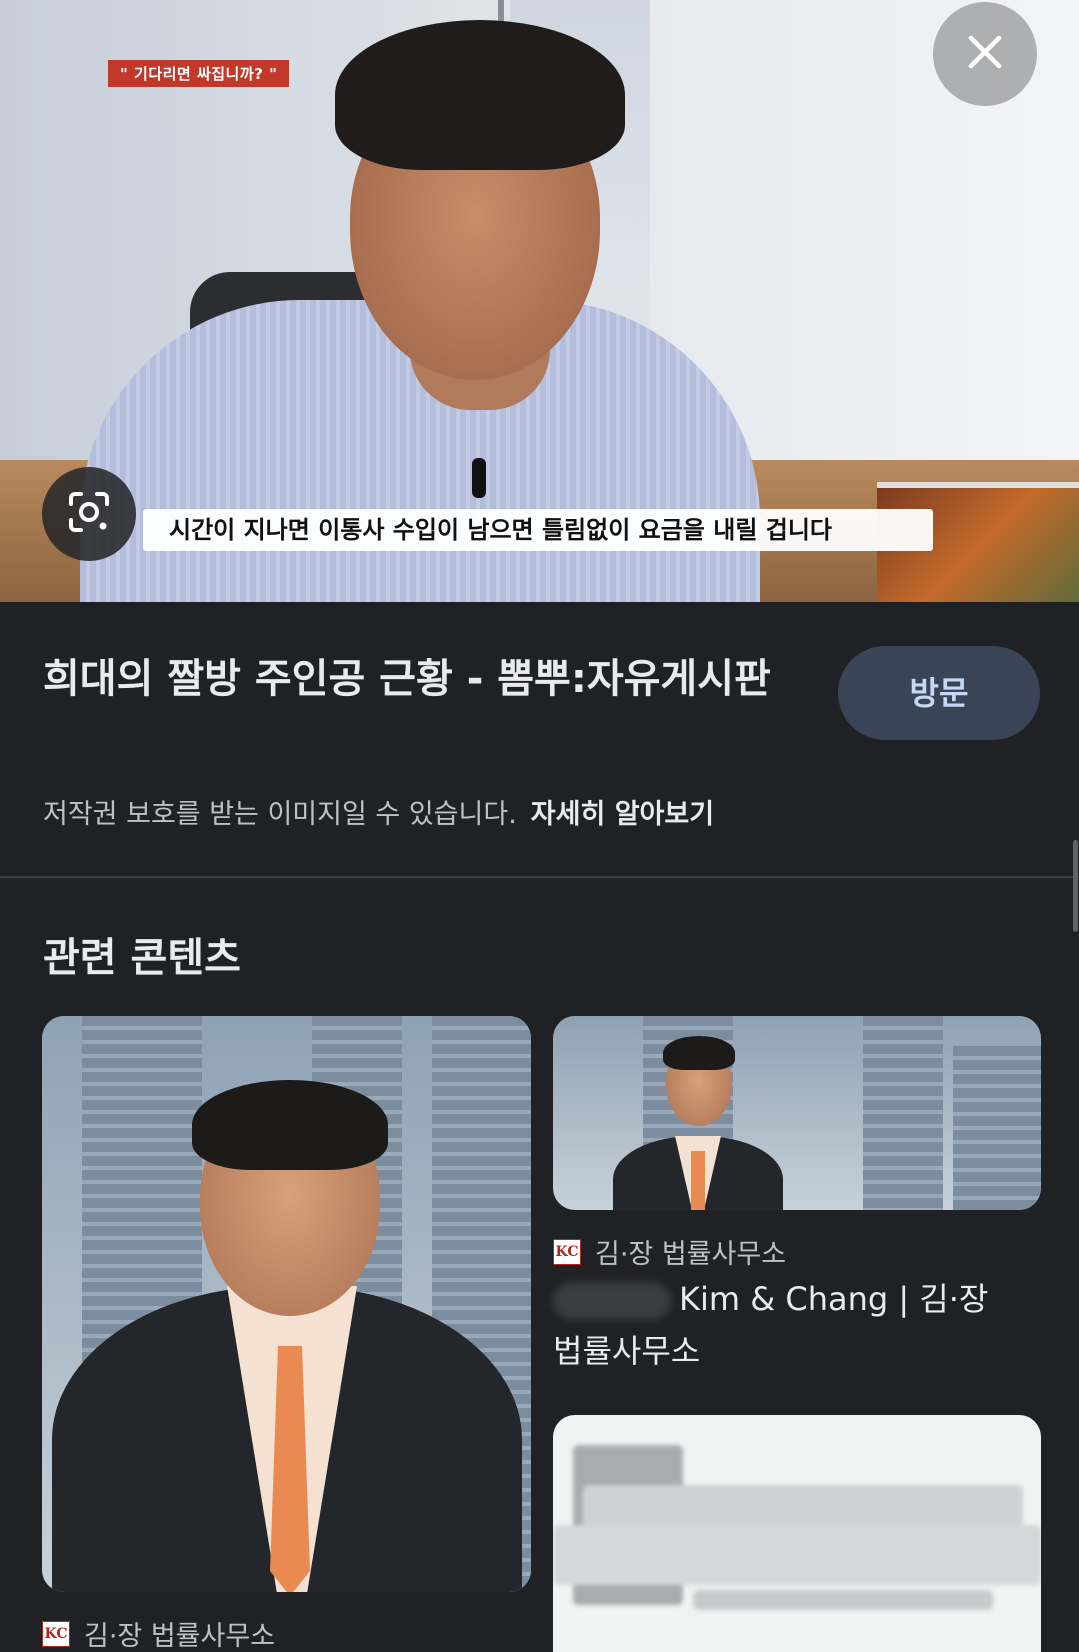 The height and width of the screenshot is (1652, 1079). Describe the element at coordinates (788, 1325) in the screenshot. I see `related-card-title: Kim & Chang | 김·장 법률사무소` at that location.